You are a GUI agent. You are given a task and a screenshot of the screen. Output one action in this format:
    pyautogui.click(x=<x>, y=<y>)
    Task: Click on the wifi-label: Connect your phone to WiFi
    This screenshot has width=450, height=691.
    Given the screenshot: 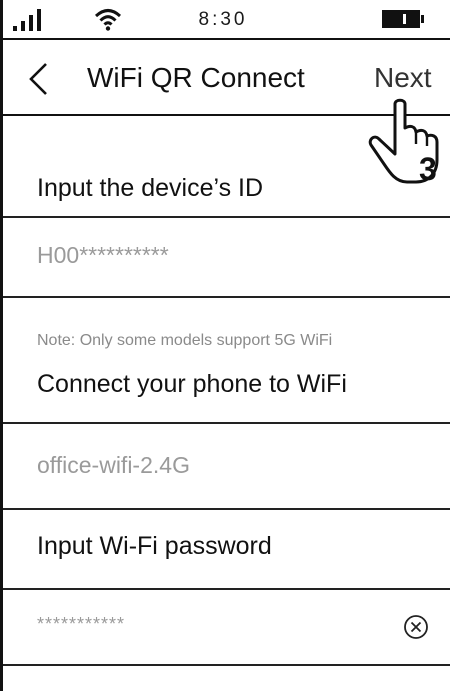 What is the action you would take?
    pyautogui.click(x=192, y=384)
    